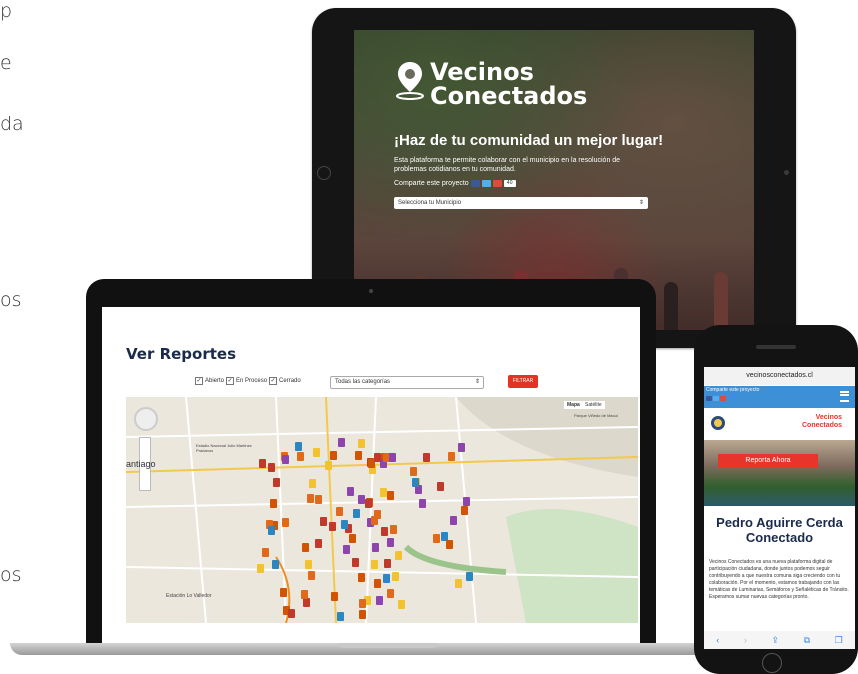 This screenshot has height=674, width=858. What do you see at coordinates (768, 461) in the screenshot?
I see `report-now-button: Reporta Ahora` at bounding box center [768, 461].